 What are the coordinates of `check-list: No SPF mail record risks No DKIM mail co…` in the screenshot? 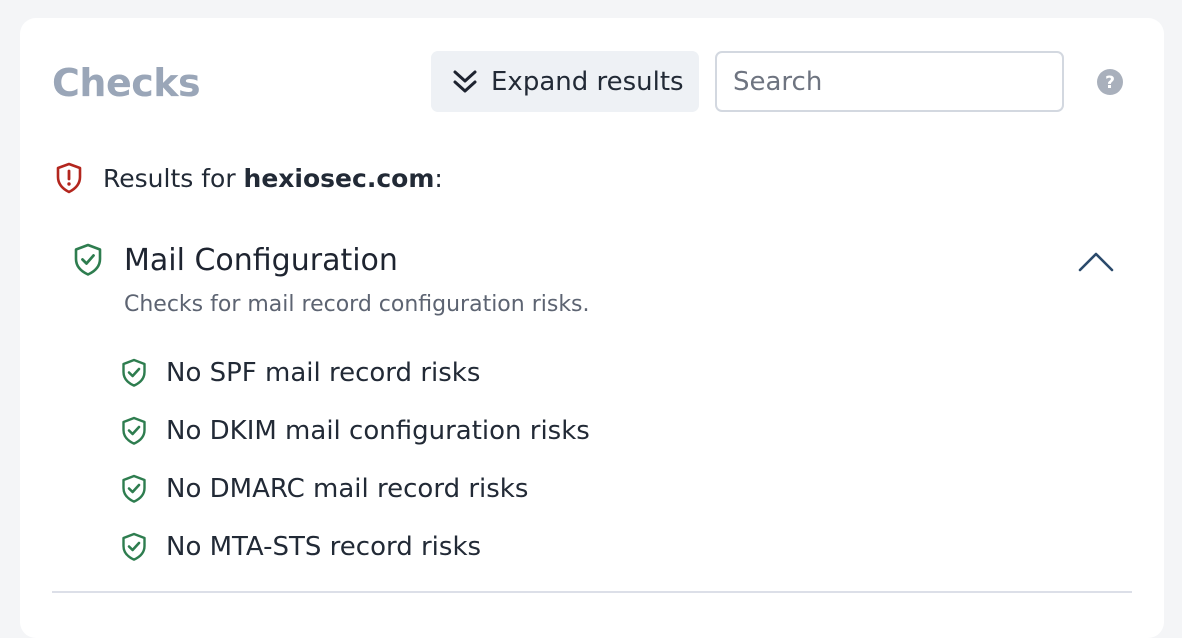 It's located at (355, 460).